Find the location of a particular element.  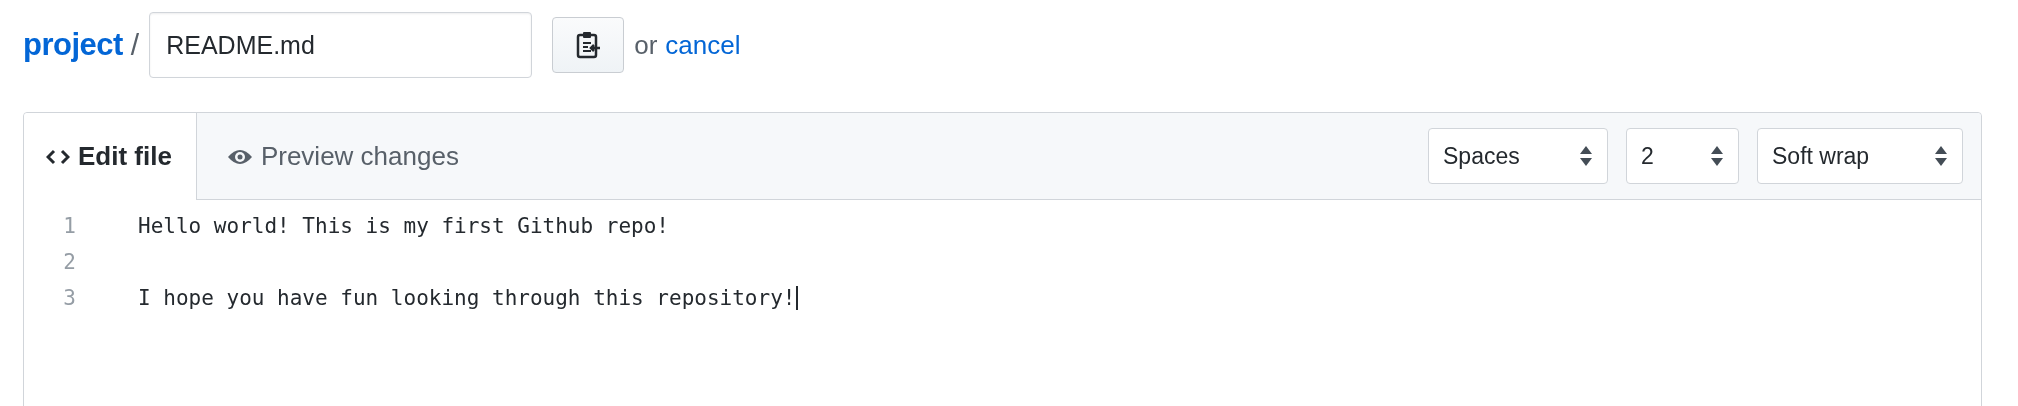

paste-button is located at coordinates (588, 45).